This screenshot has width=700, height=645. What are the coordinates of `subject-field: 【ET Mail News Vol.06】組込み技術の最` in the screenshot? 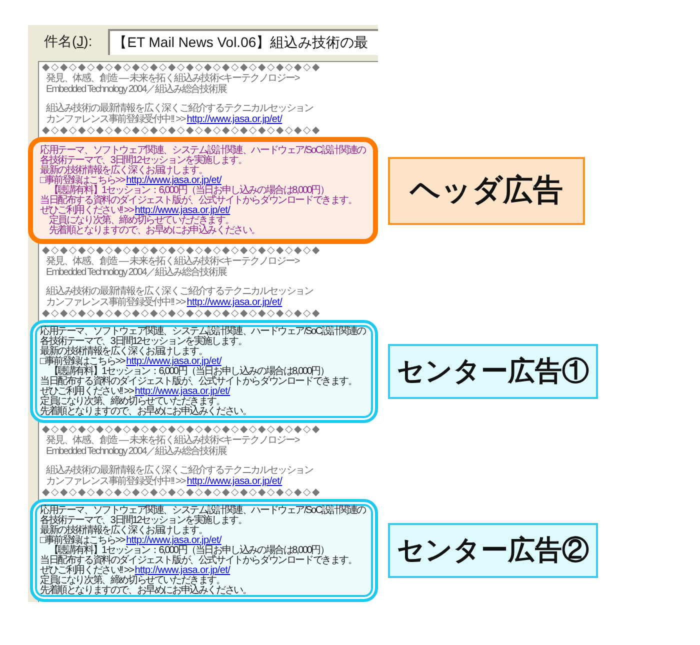 It's located at (243, 42).